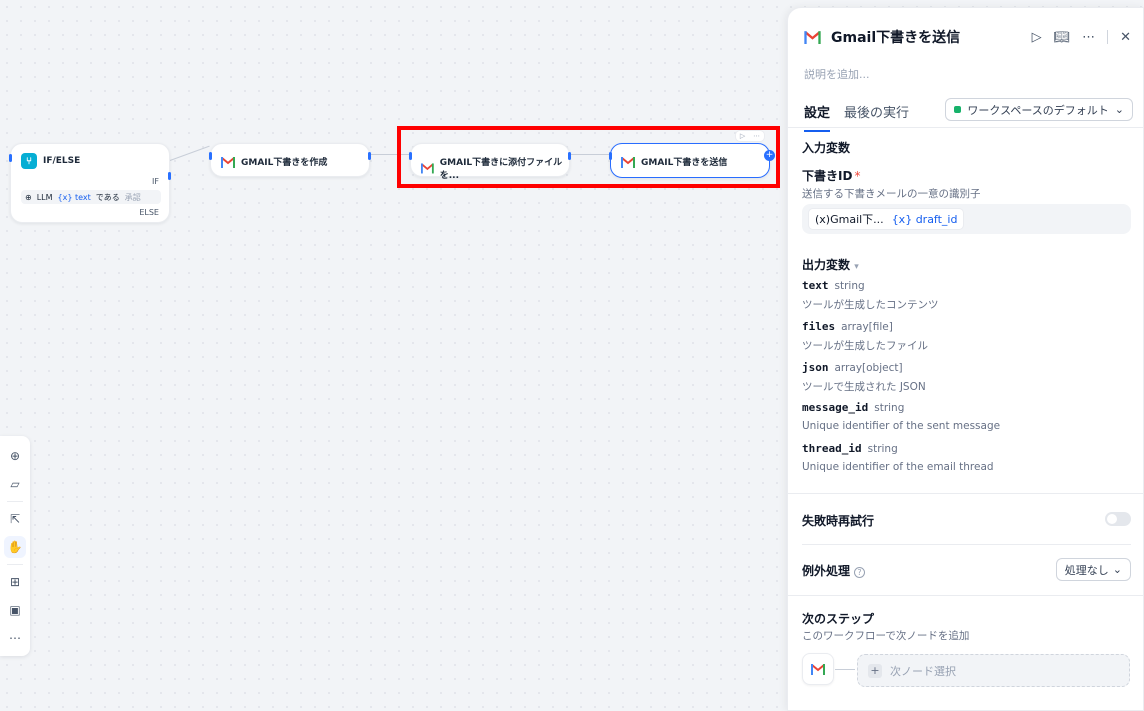  What do you see at coordinates (891, 194) in the screenshot?
I see `draft-id-desc: 送信する下書きメールの一意の識別子` at bounding box center [891, 194].